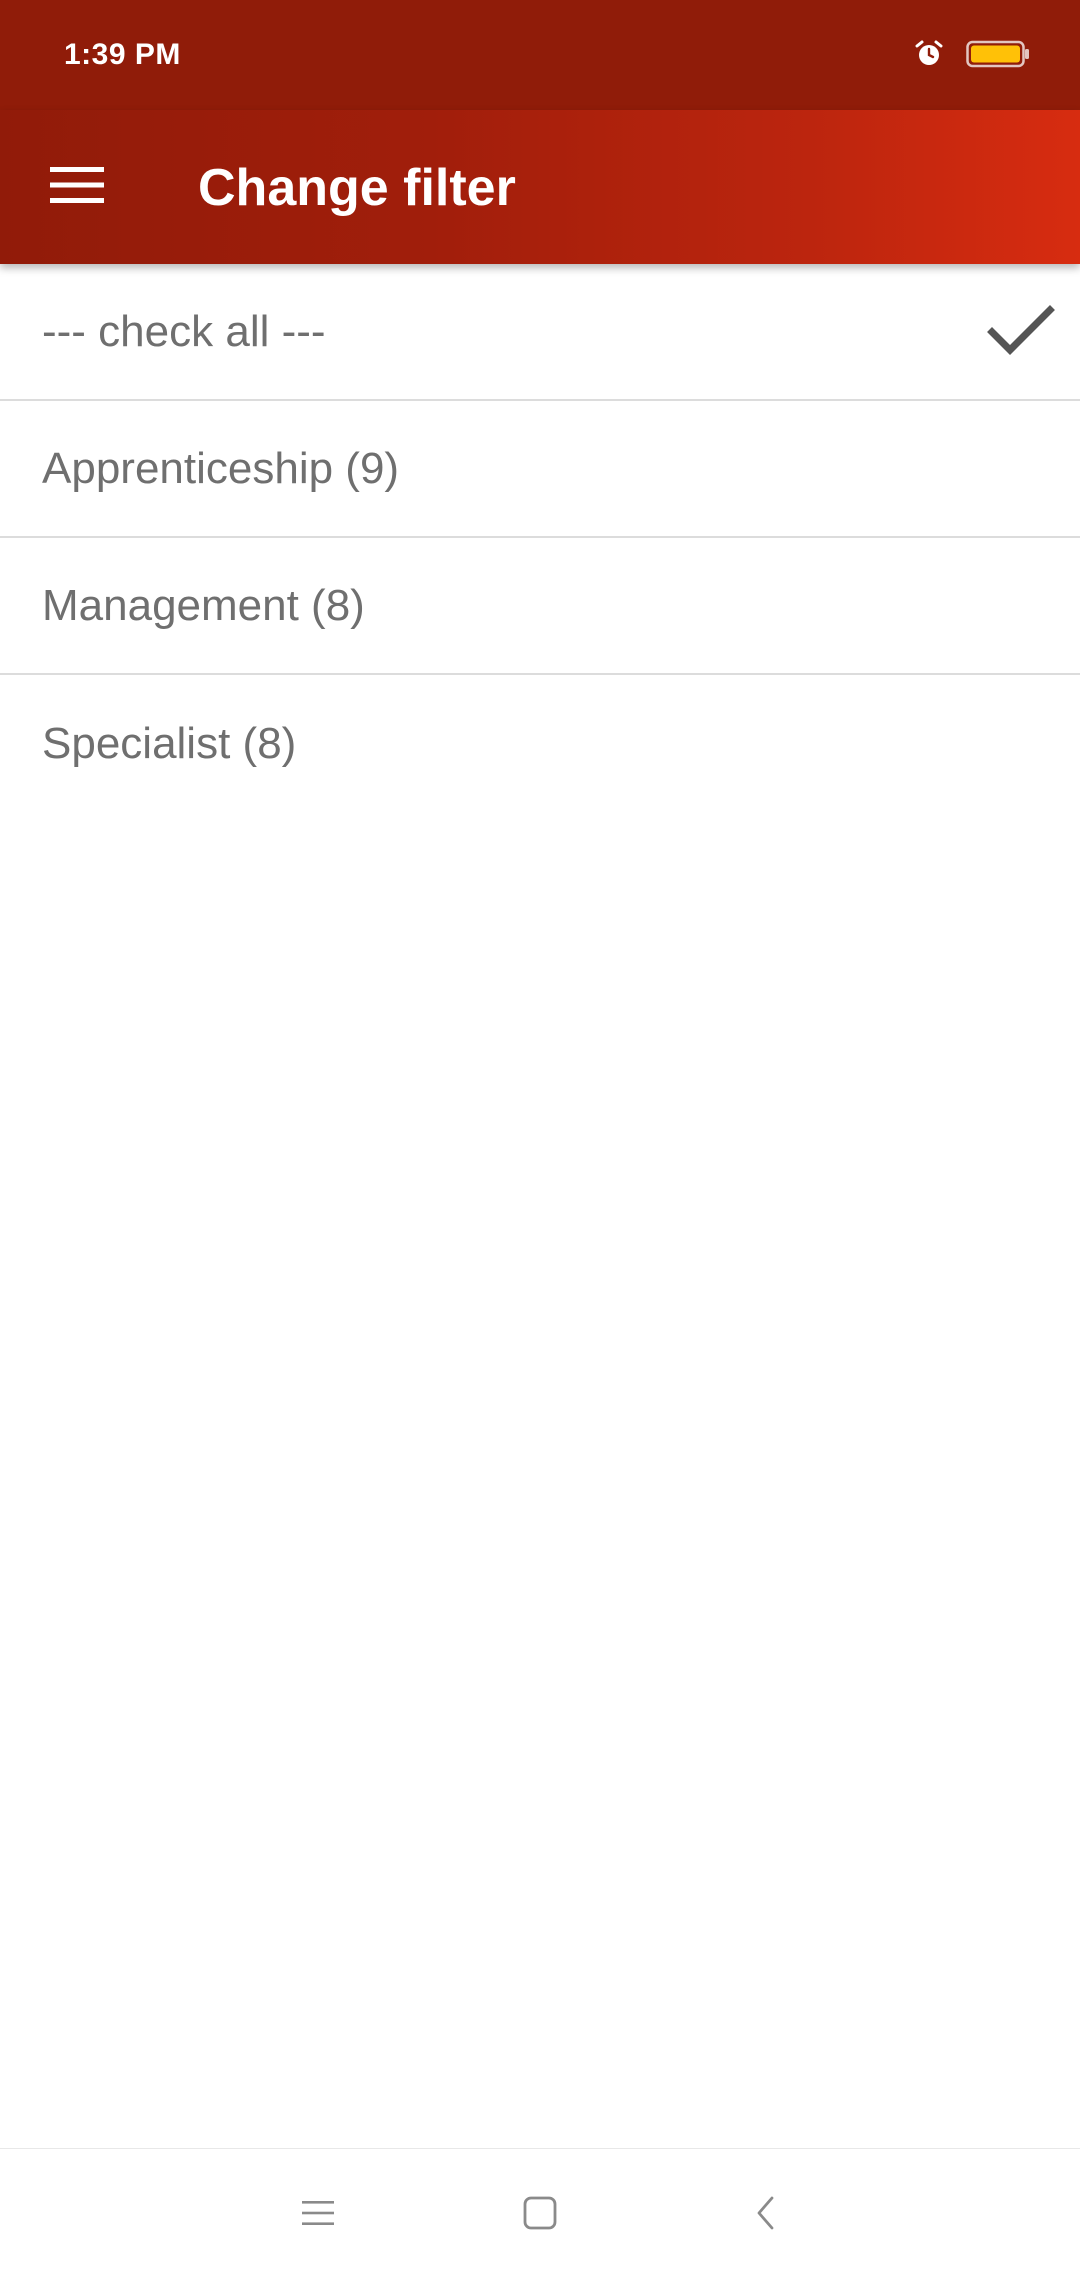 This screenshot has height=2280, width=1080. What do you see at coordinates (998, 56) in the screenshot?
I see `battery-icon` at bounding box center [998, 56].